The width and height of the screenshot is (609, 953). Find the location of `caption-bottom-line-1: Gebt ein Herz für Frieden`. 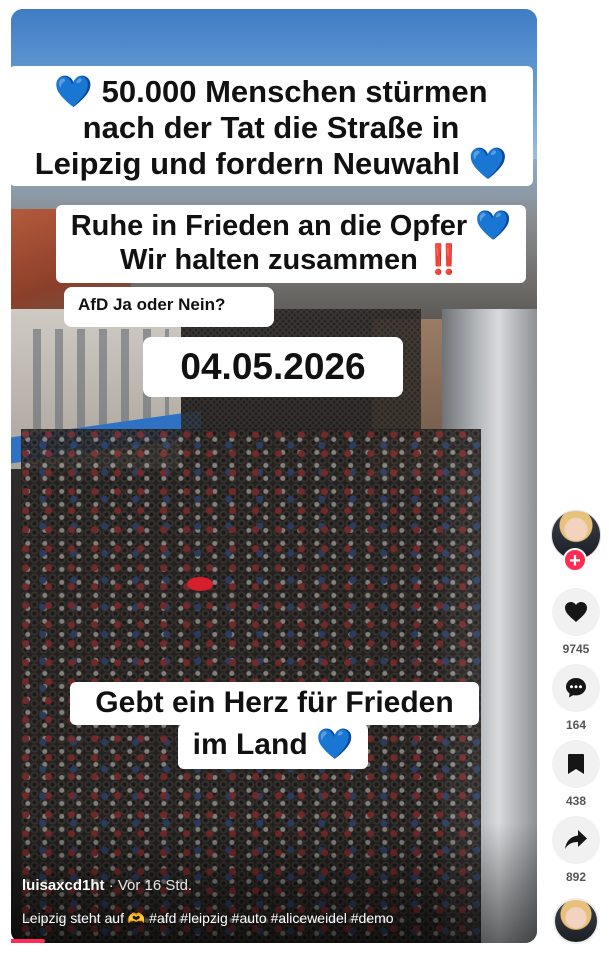

caption-bottom-line-1: Gebt ein Herz für Frieden is located at coordinates (274, 703).